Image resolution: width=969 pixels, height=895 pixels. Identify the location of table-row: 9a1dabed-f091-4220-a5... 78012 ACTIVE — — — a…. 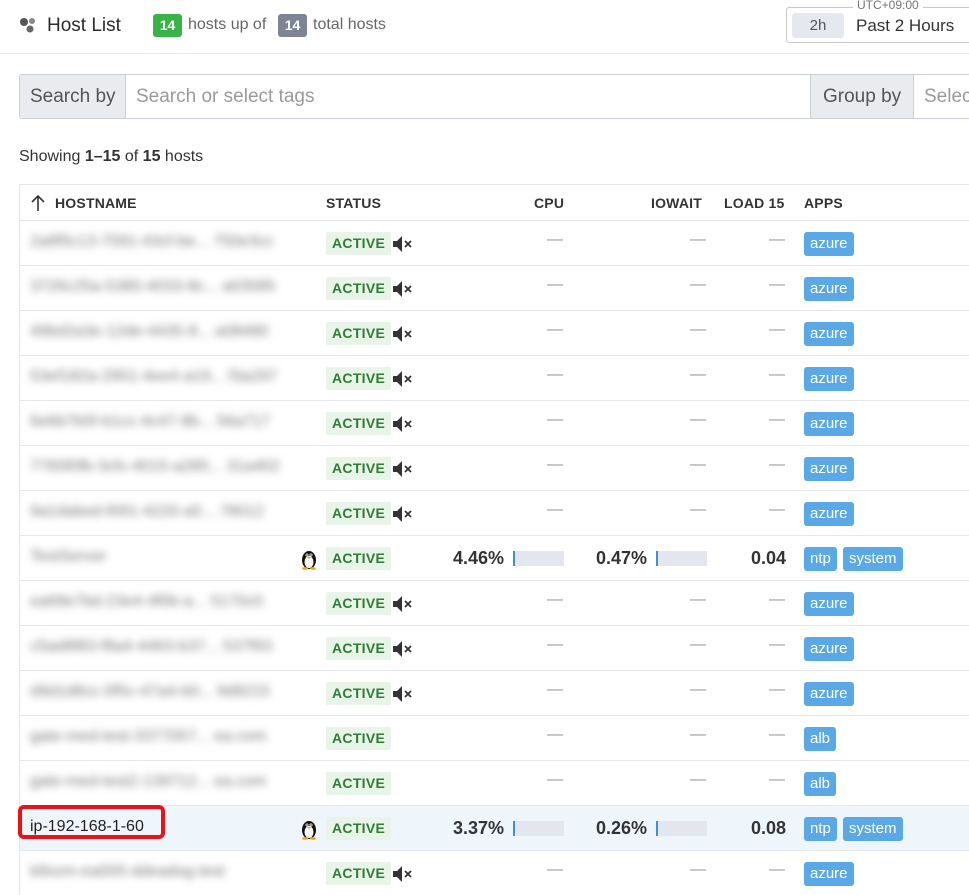
(494, 513).